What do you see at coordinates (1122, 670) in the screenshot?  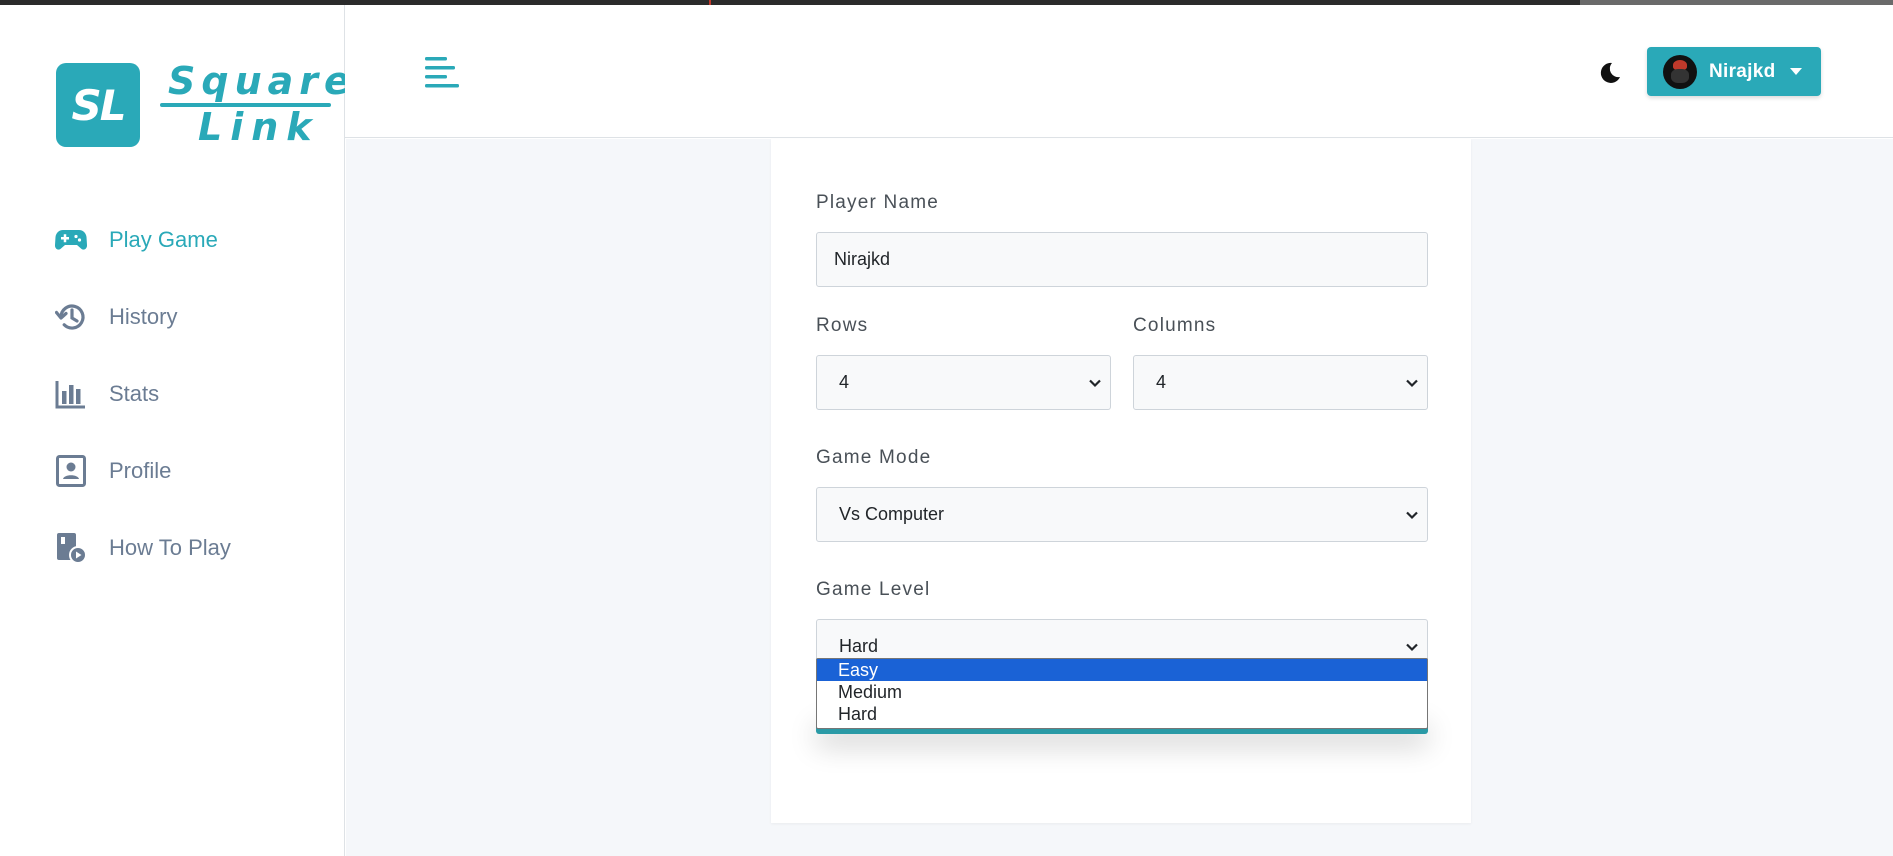 I see `level-option-easy: Easy` at bounding box center [1122, 670].